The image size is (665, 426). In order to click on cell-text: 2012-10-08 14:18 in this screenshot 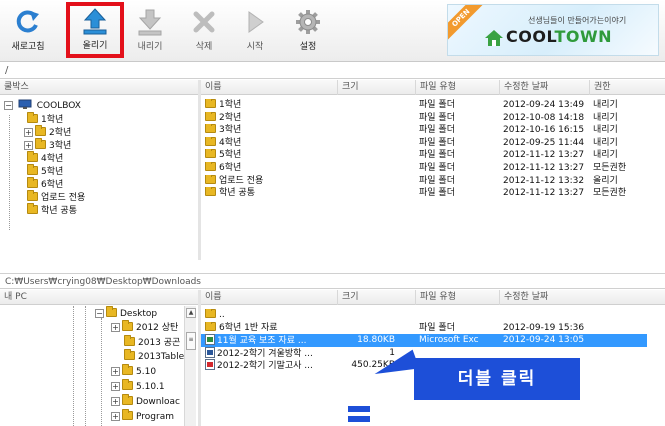, I will do `click(544, 117)`.